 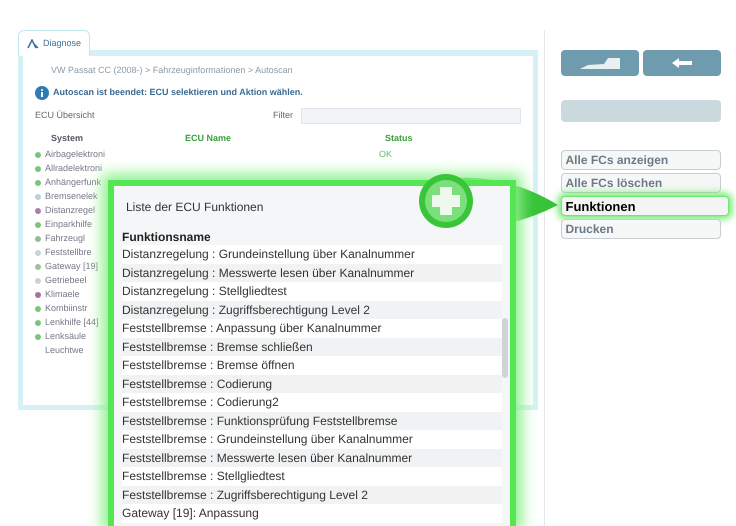 I want to click on system-name: Lenksäule, so click(x=65, y=337).